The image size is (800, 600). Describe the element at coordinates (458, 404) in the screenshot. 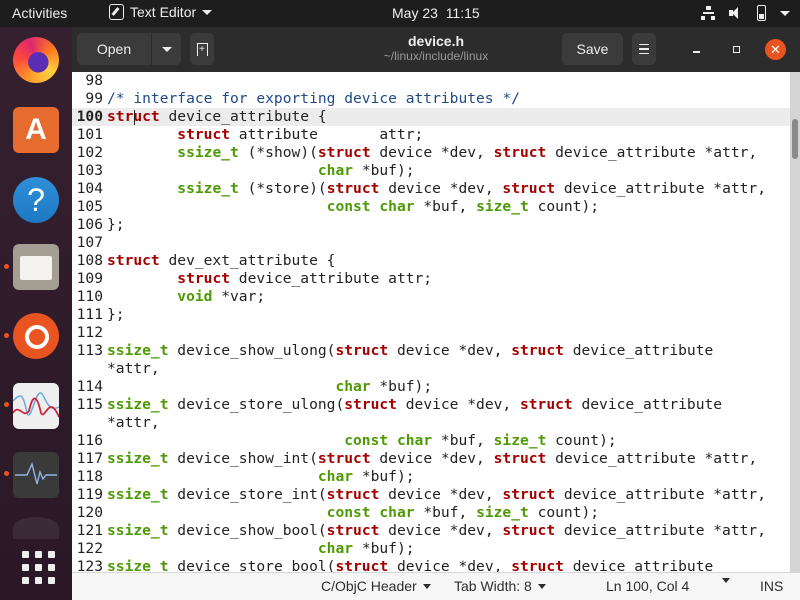

I see `code-token: device *dev,` at that location.